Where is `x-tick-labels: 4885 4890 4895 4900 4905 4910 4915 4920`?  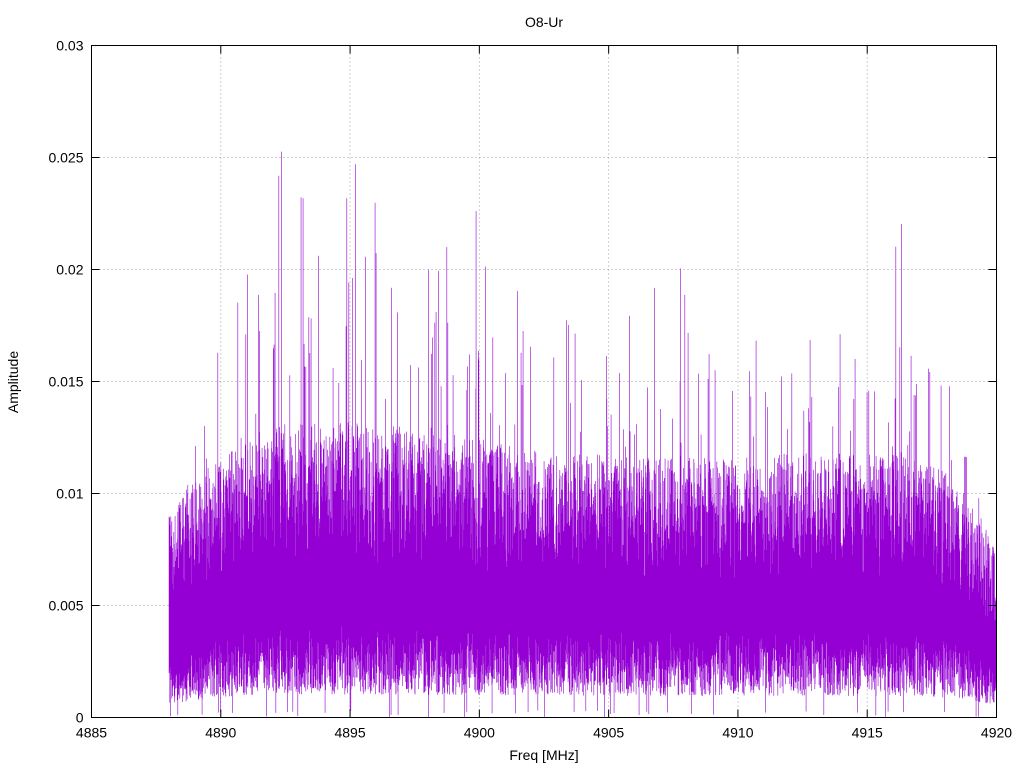
x-tick-labels: 4885 4890 4895 4900 4905 4910 4915 4920 is located at coordinates (544, 733).